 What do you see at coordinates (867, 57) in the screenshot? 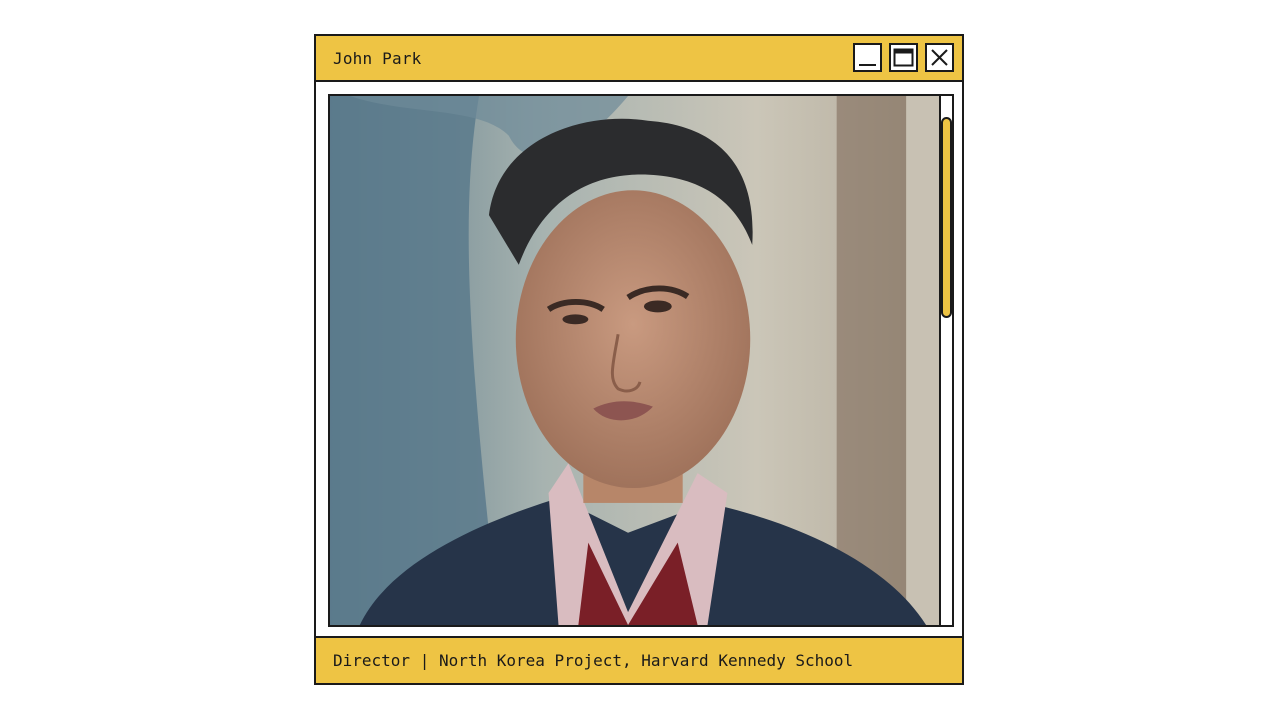
I see `minimize-button` at bounding box center [867, 57].